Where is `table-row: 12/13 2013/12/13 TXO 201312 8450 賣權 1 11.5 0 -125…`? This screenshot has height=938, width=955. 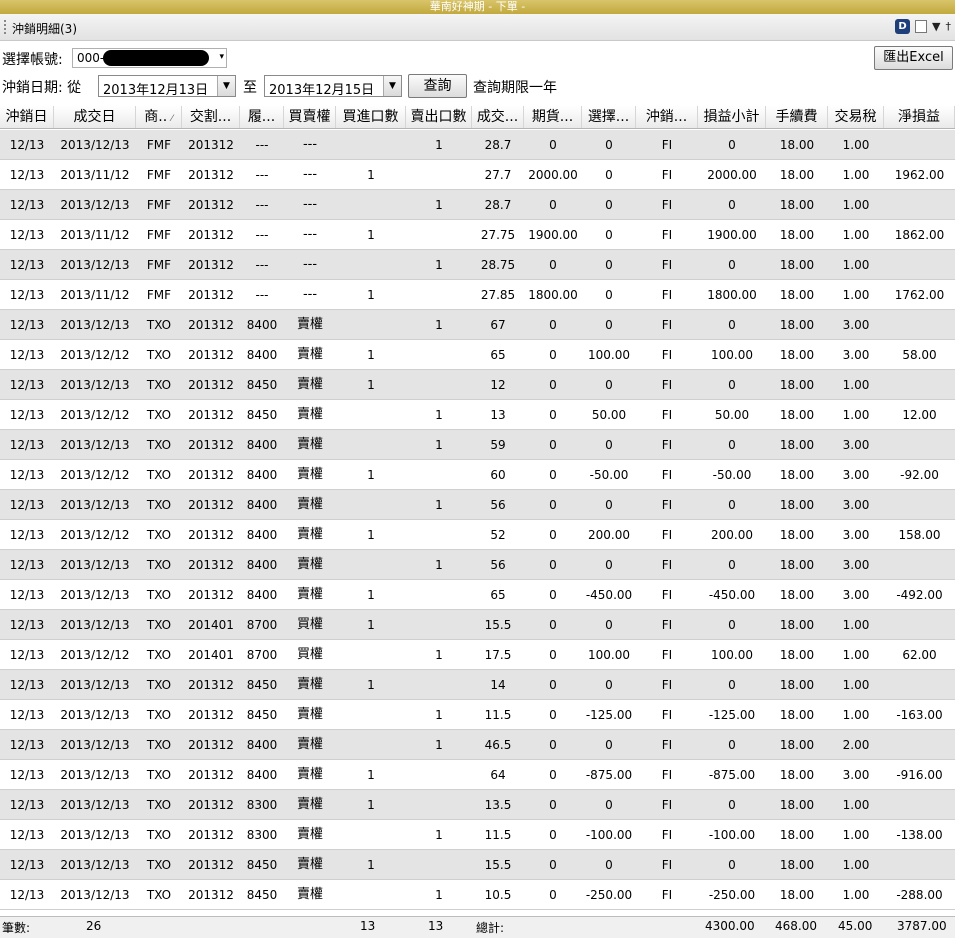
table-row: 12/13 2013/12/13 TXO 201312 8450 賣權 1 11.5 0 -125… is located at coordinates (477, 715).